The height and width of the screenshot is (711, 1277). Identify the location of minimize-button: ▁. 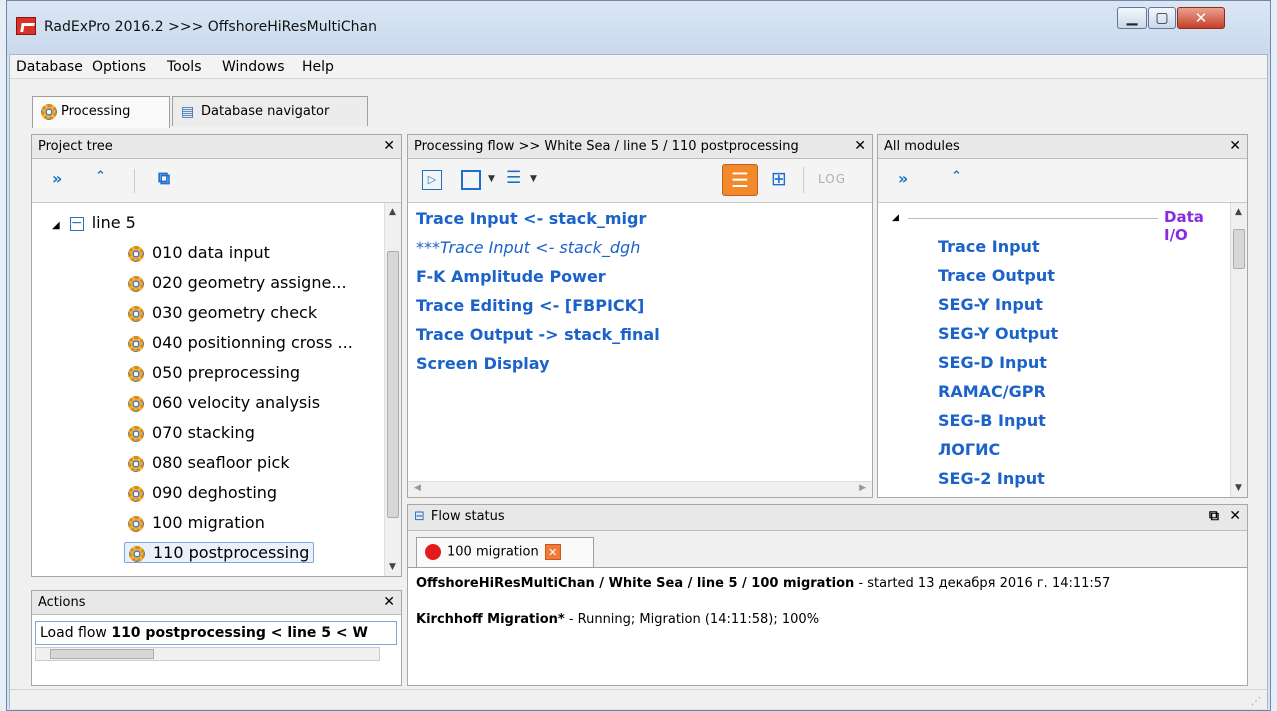
(1132, 18).